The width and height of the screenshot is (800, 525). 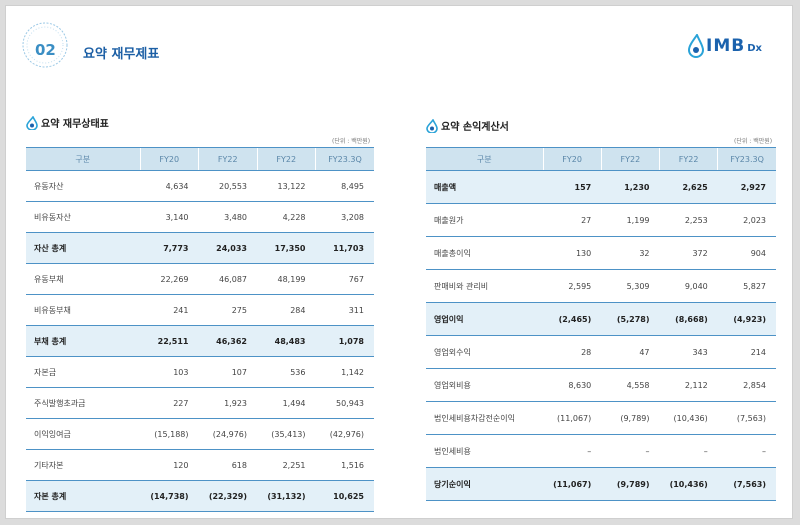 What do you see at coordinates (286, 217) in the screenshot?
I see `table-cell: 4,228` at bounding box center [286, 217].